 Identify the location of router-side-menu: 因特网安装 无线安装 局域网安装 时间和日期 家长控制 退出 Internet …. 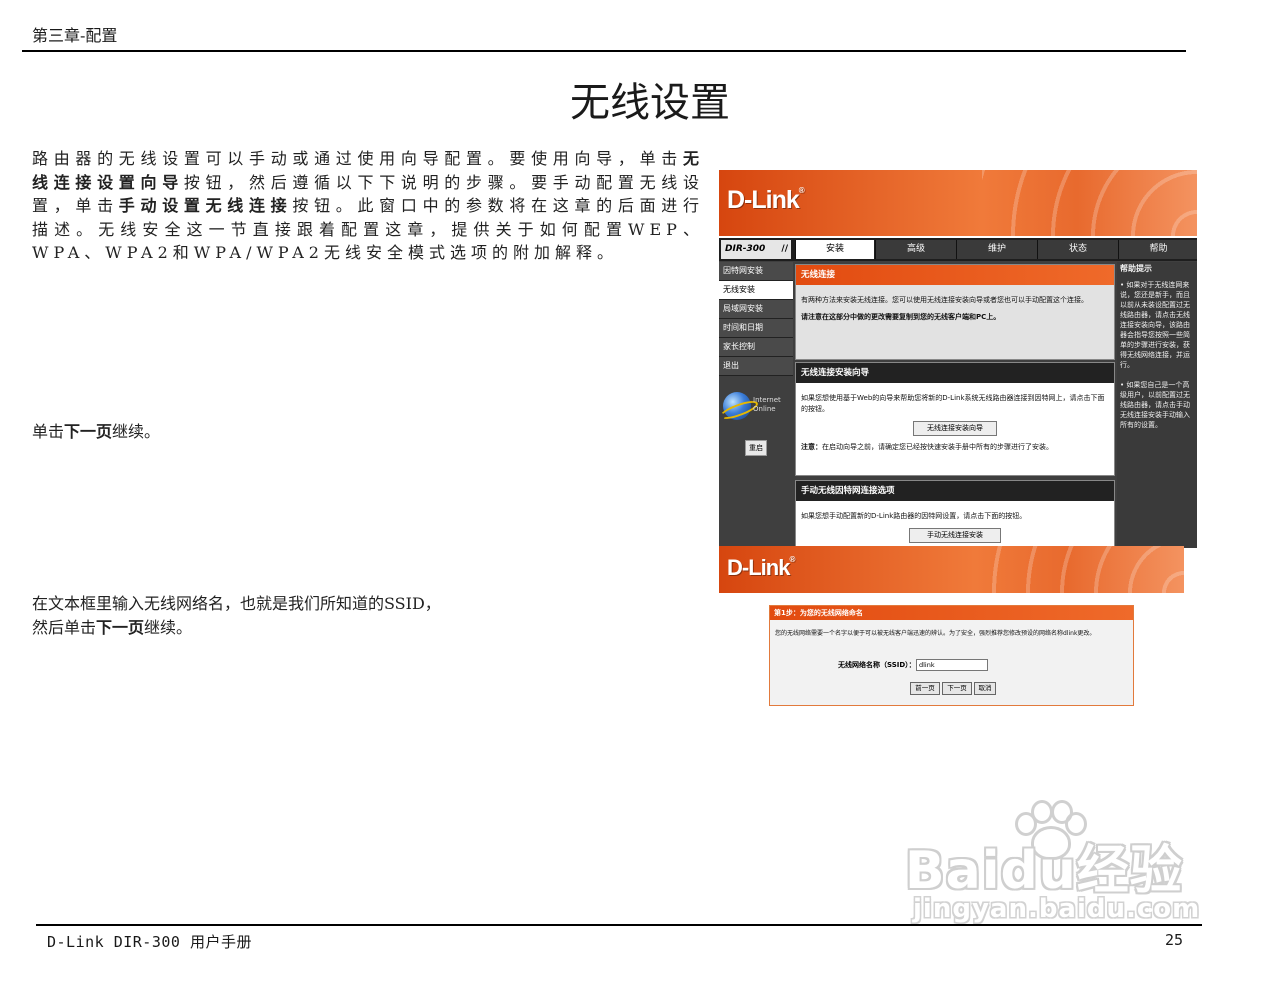
(756, 405).